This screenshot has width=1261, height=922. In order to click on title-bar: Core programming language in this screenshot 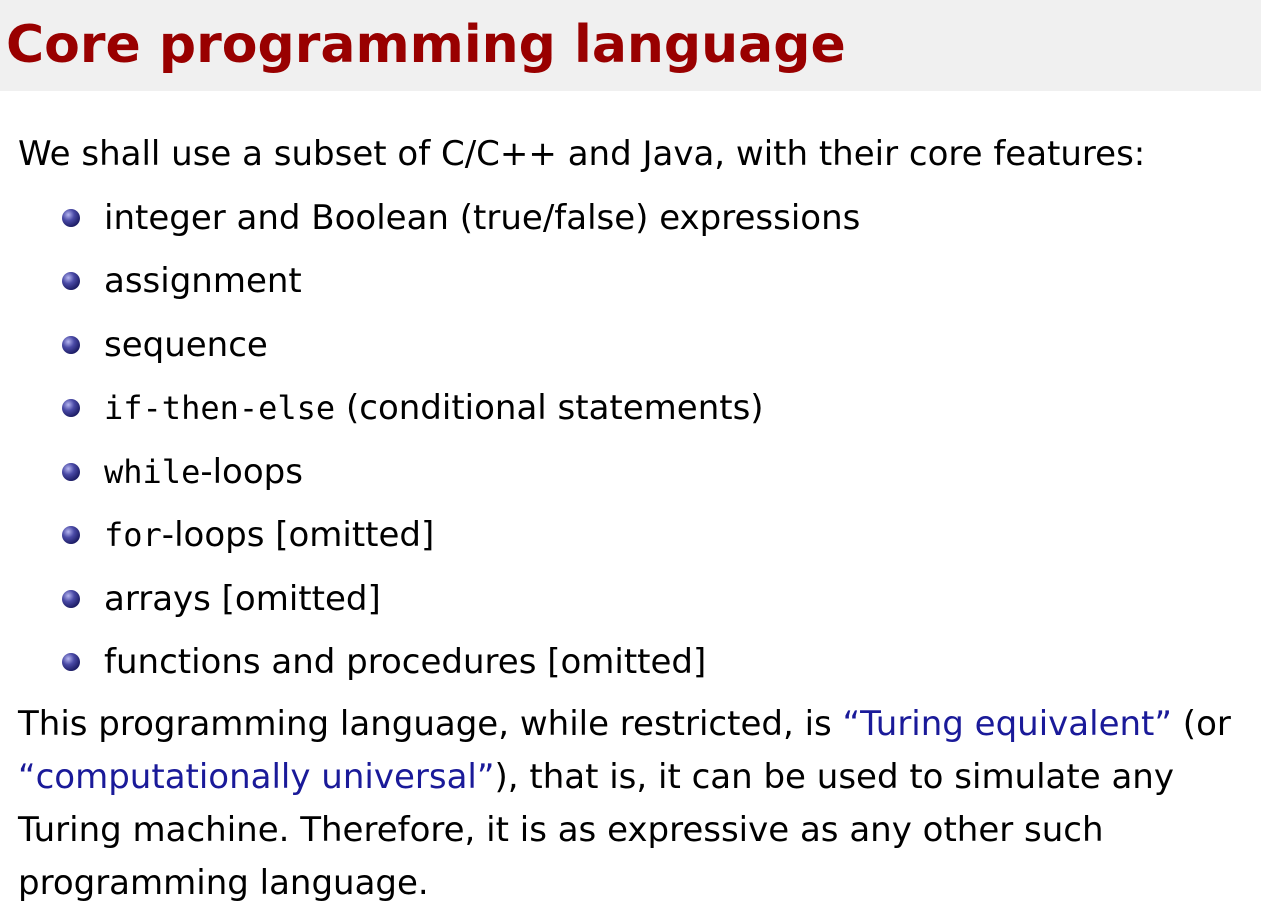, I will do `click(630, 45)`.